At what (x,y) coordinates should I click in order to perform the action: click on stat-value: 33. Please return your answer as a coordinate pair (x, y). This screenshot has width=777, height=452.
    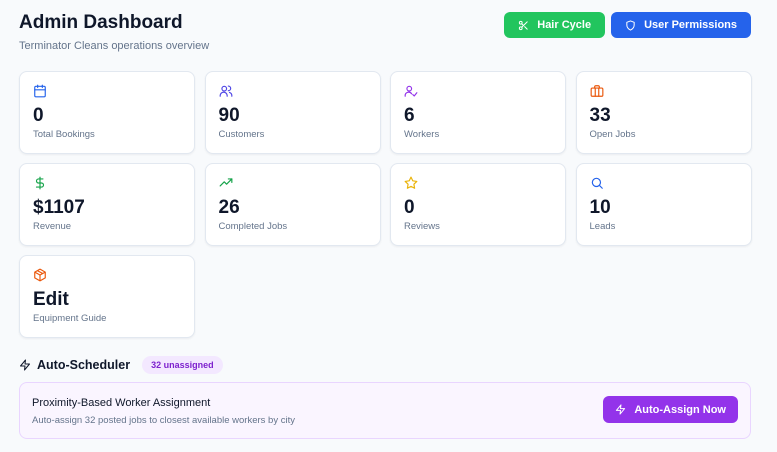
    Looking at the image, I should click on (600, 115).